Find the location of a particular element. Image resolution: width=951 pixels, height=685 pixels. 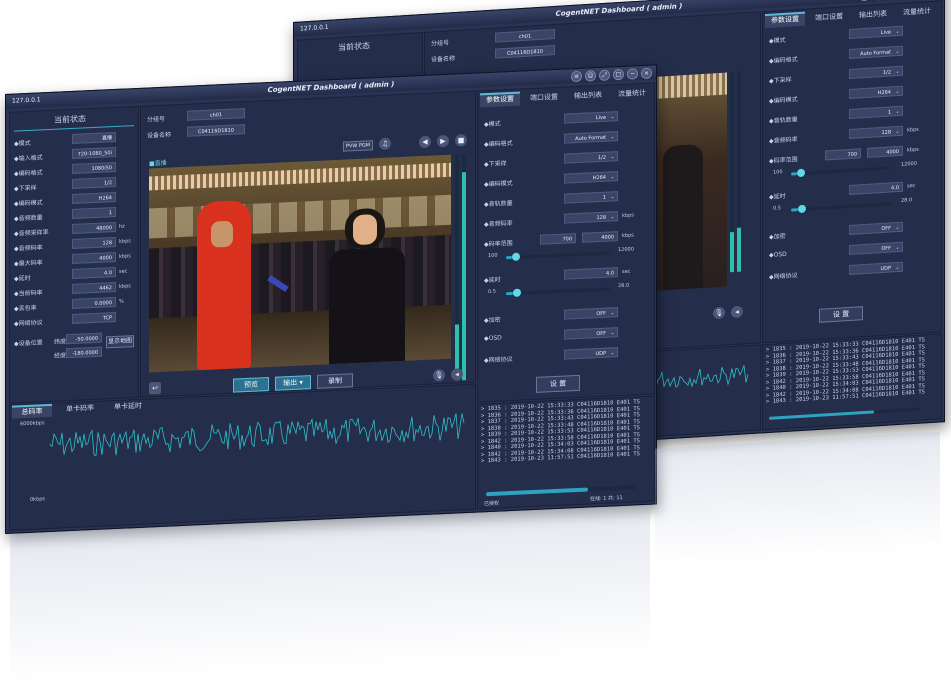

param-tracks-value: 1 is located at coordinates (604, 197).